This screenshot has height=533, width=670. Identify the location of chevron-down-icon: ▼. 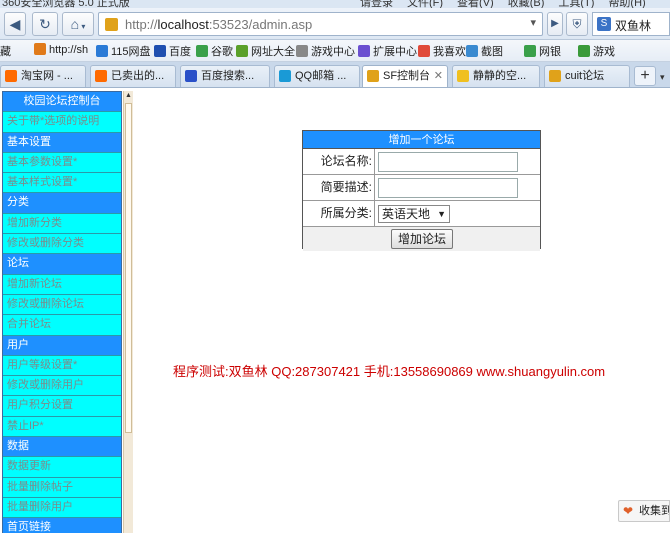
(441, 214).